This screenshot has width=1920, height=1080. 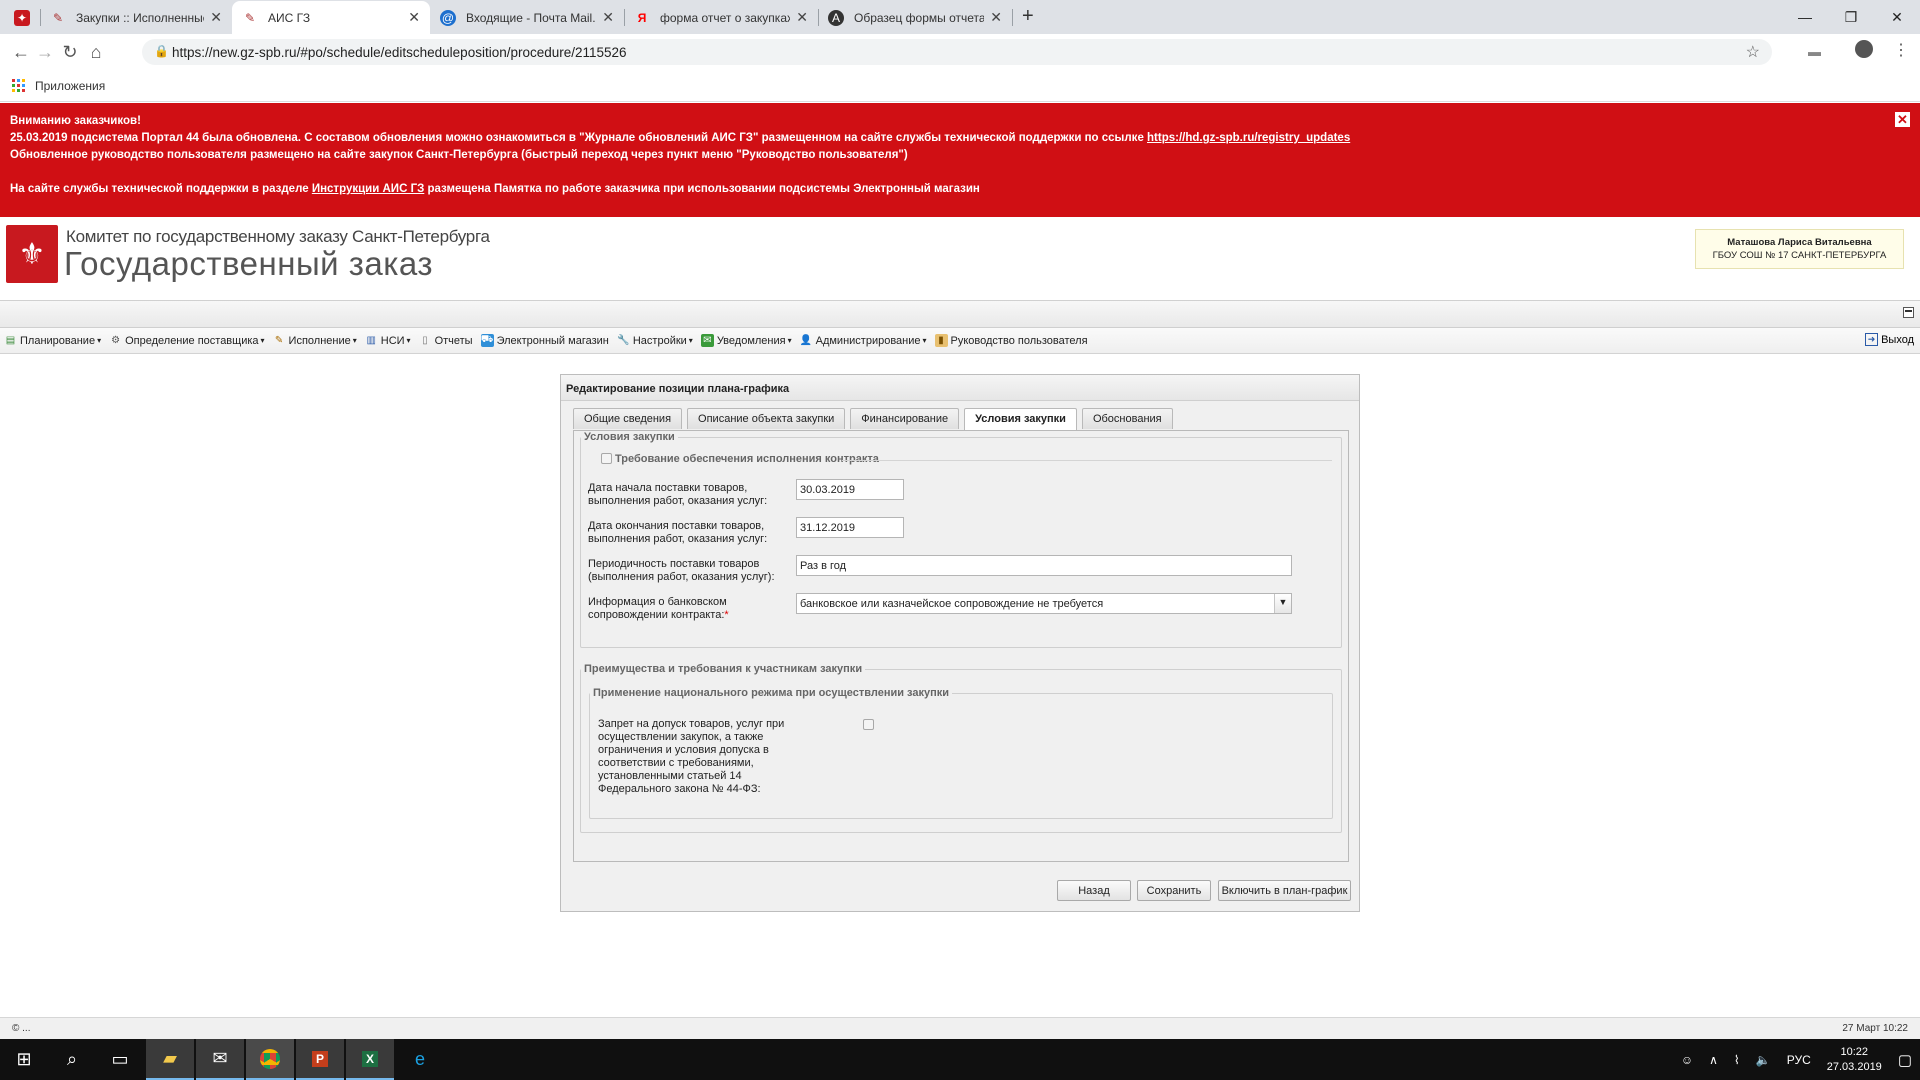 What do you see at coordinates (331, 17) in the screenshot?
I see `browser-tab-ais: ✎ АИС ГЗ ✕` at bounding box center [331, 17].